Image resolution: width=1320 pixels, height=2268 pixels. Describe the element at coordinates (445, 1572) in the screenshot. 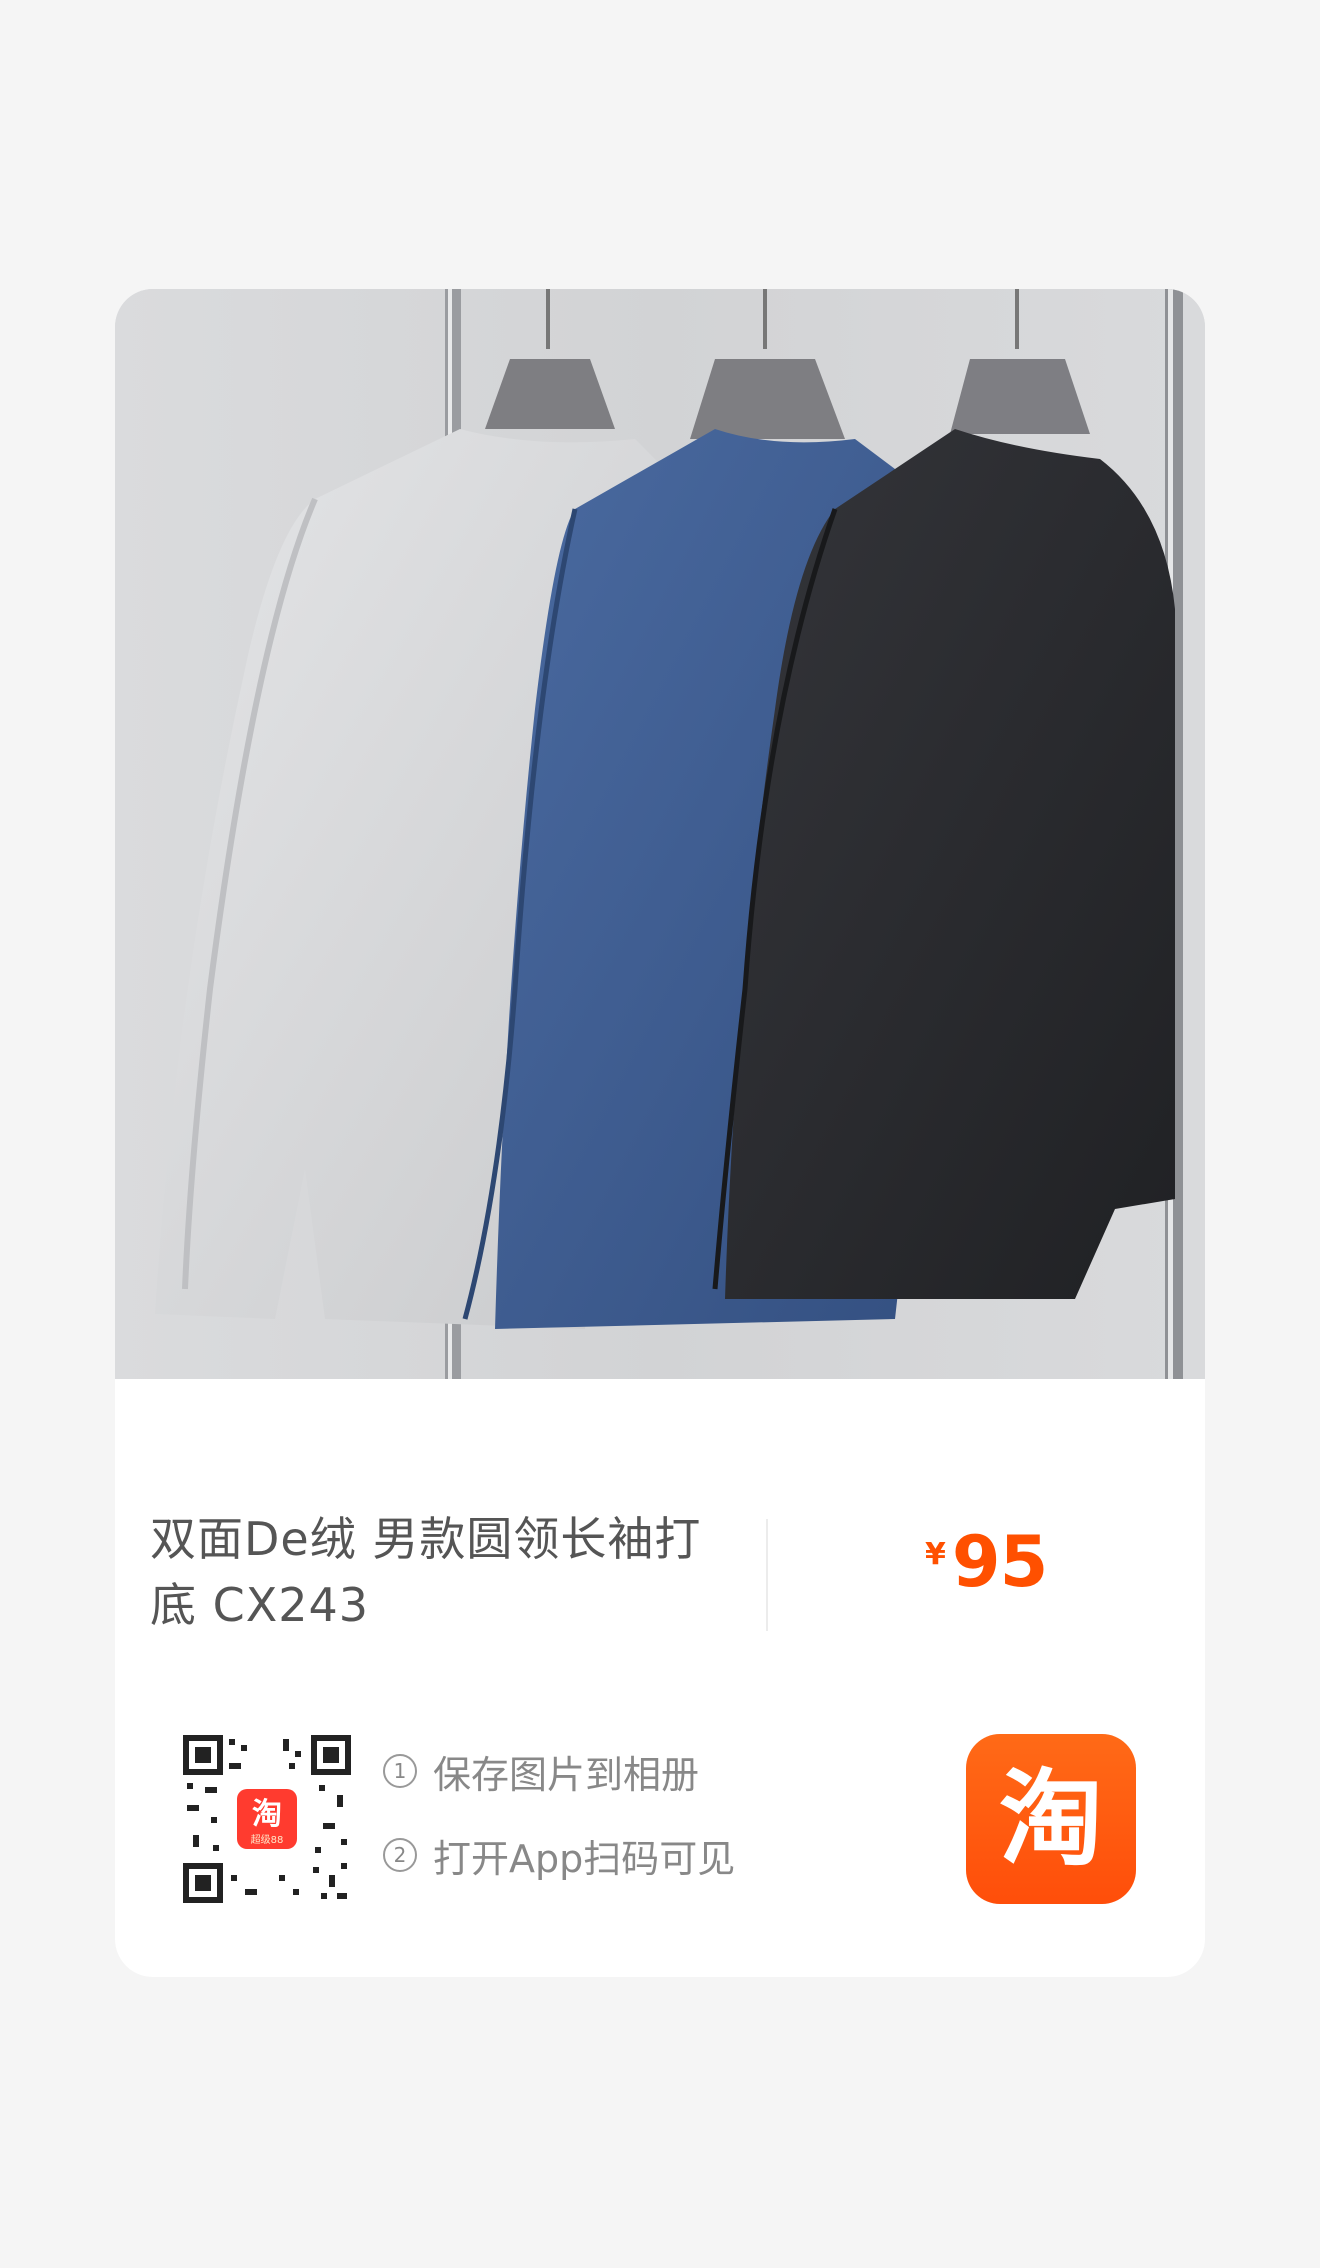

I see `product-title: 双面De绒 男款圆领长袖打 底 CX243` at that location.